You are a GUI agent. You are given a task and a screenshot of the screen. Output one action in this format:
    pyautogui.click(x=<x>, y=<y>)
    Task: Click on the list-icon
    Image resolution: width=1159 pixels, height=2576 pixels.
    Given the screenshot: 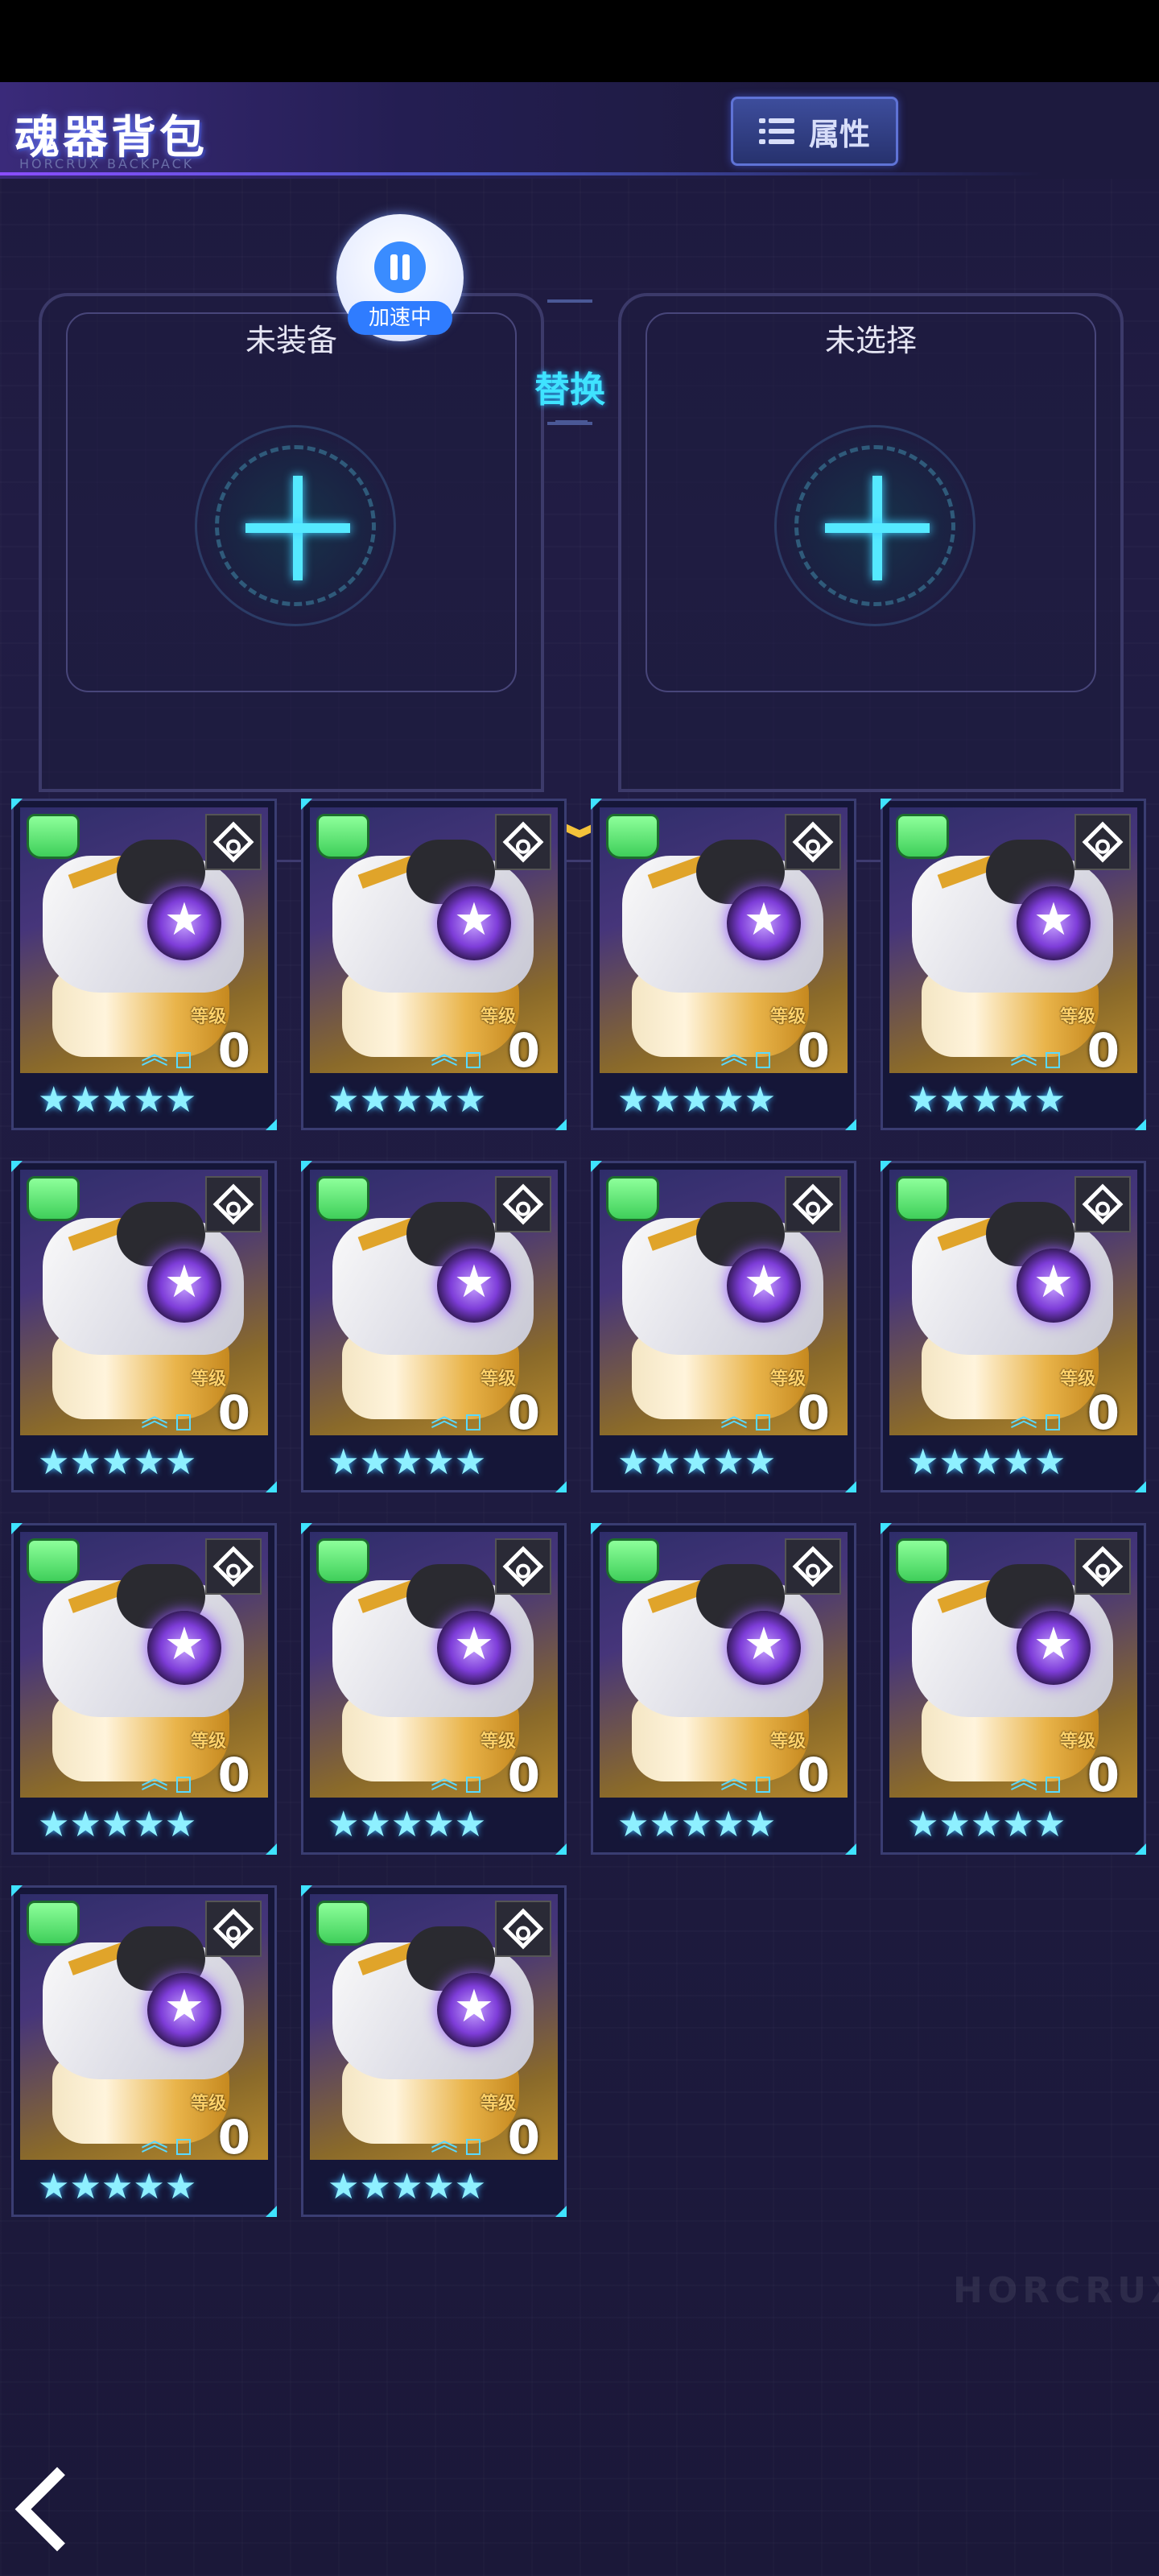 What is the action you would take?
    pyautogui.click(x=776, y=131)
    